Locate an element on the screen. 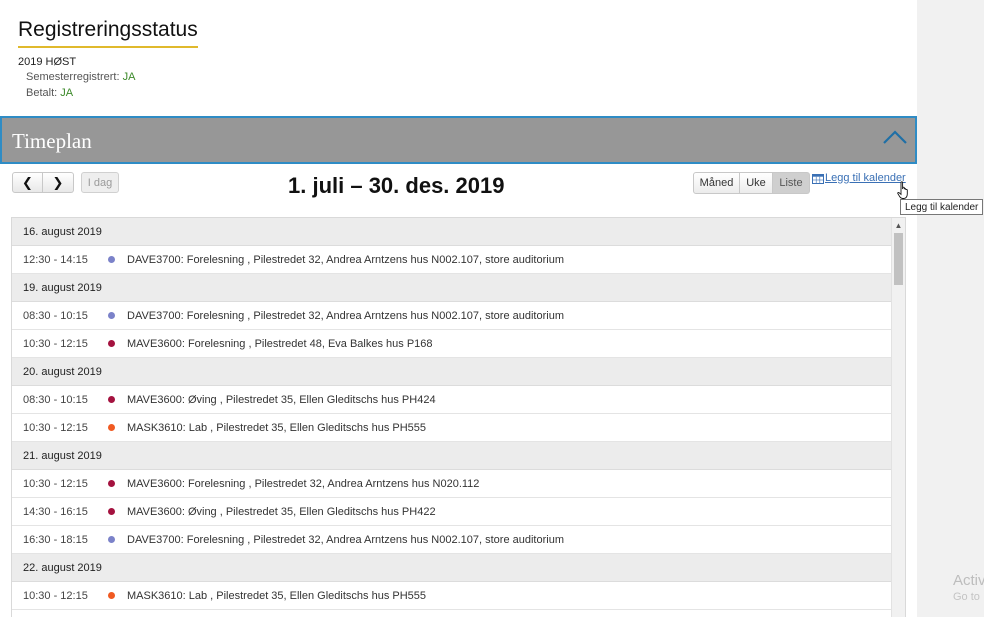 This screenshot has width=984, height=617. add-to-calendar-label: Legg til kalender is located at coordinates (865, 178).